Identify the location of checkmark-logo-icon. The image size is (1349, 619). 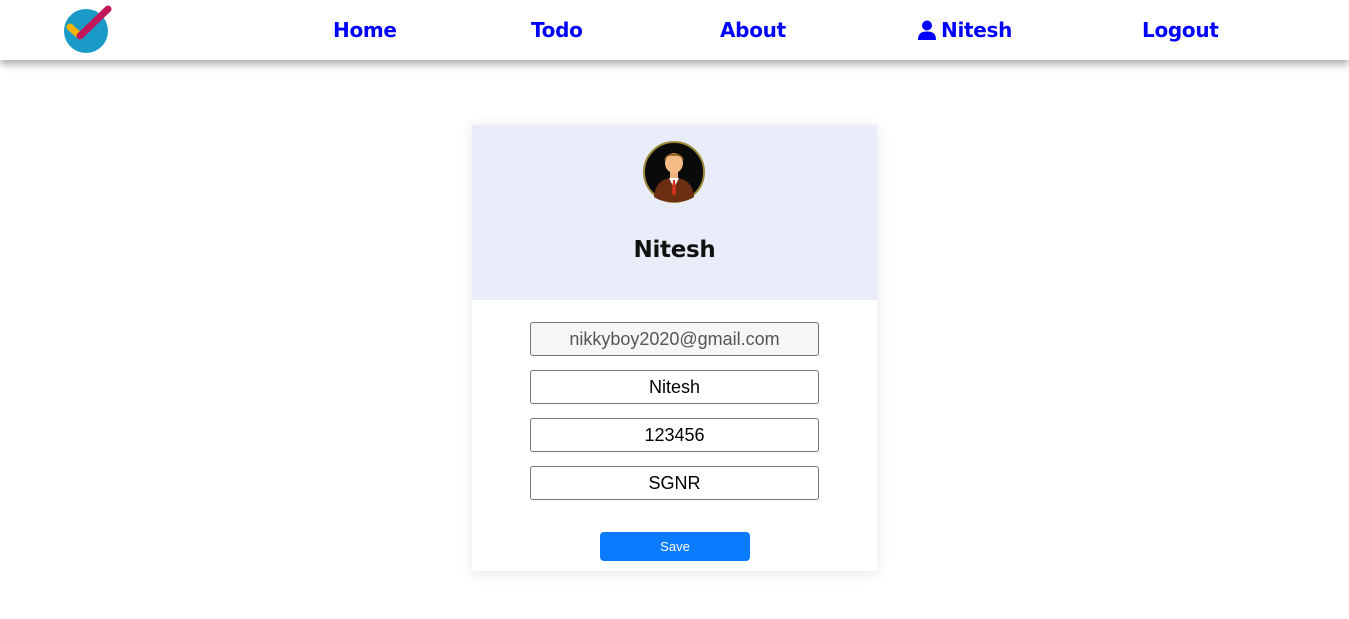
(87, 29).